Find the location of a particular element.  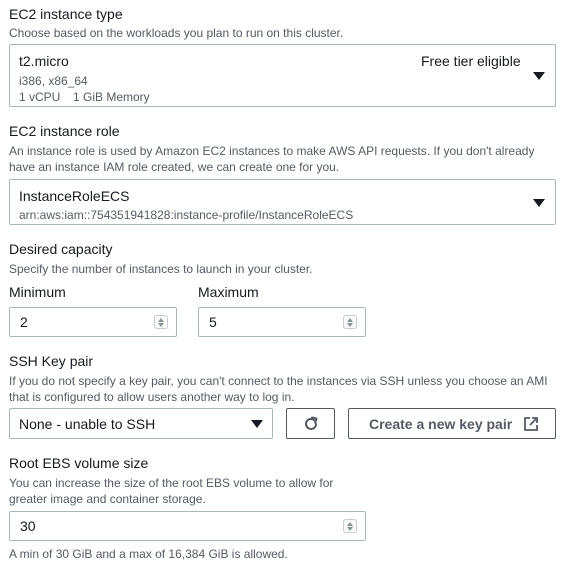

maximum-input: 5 is located at coordinates (282, 322).